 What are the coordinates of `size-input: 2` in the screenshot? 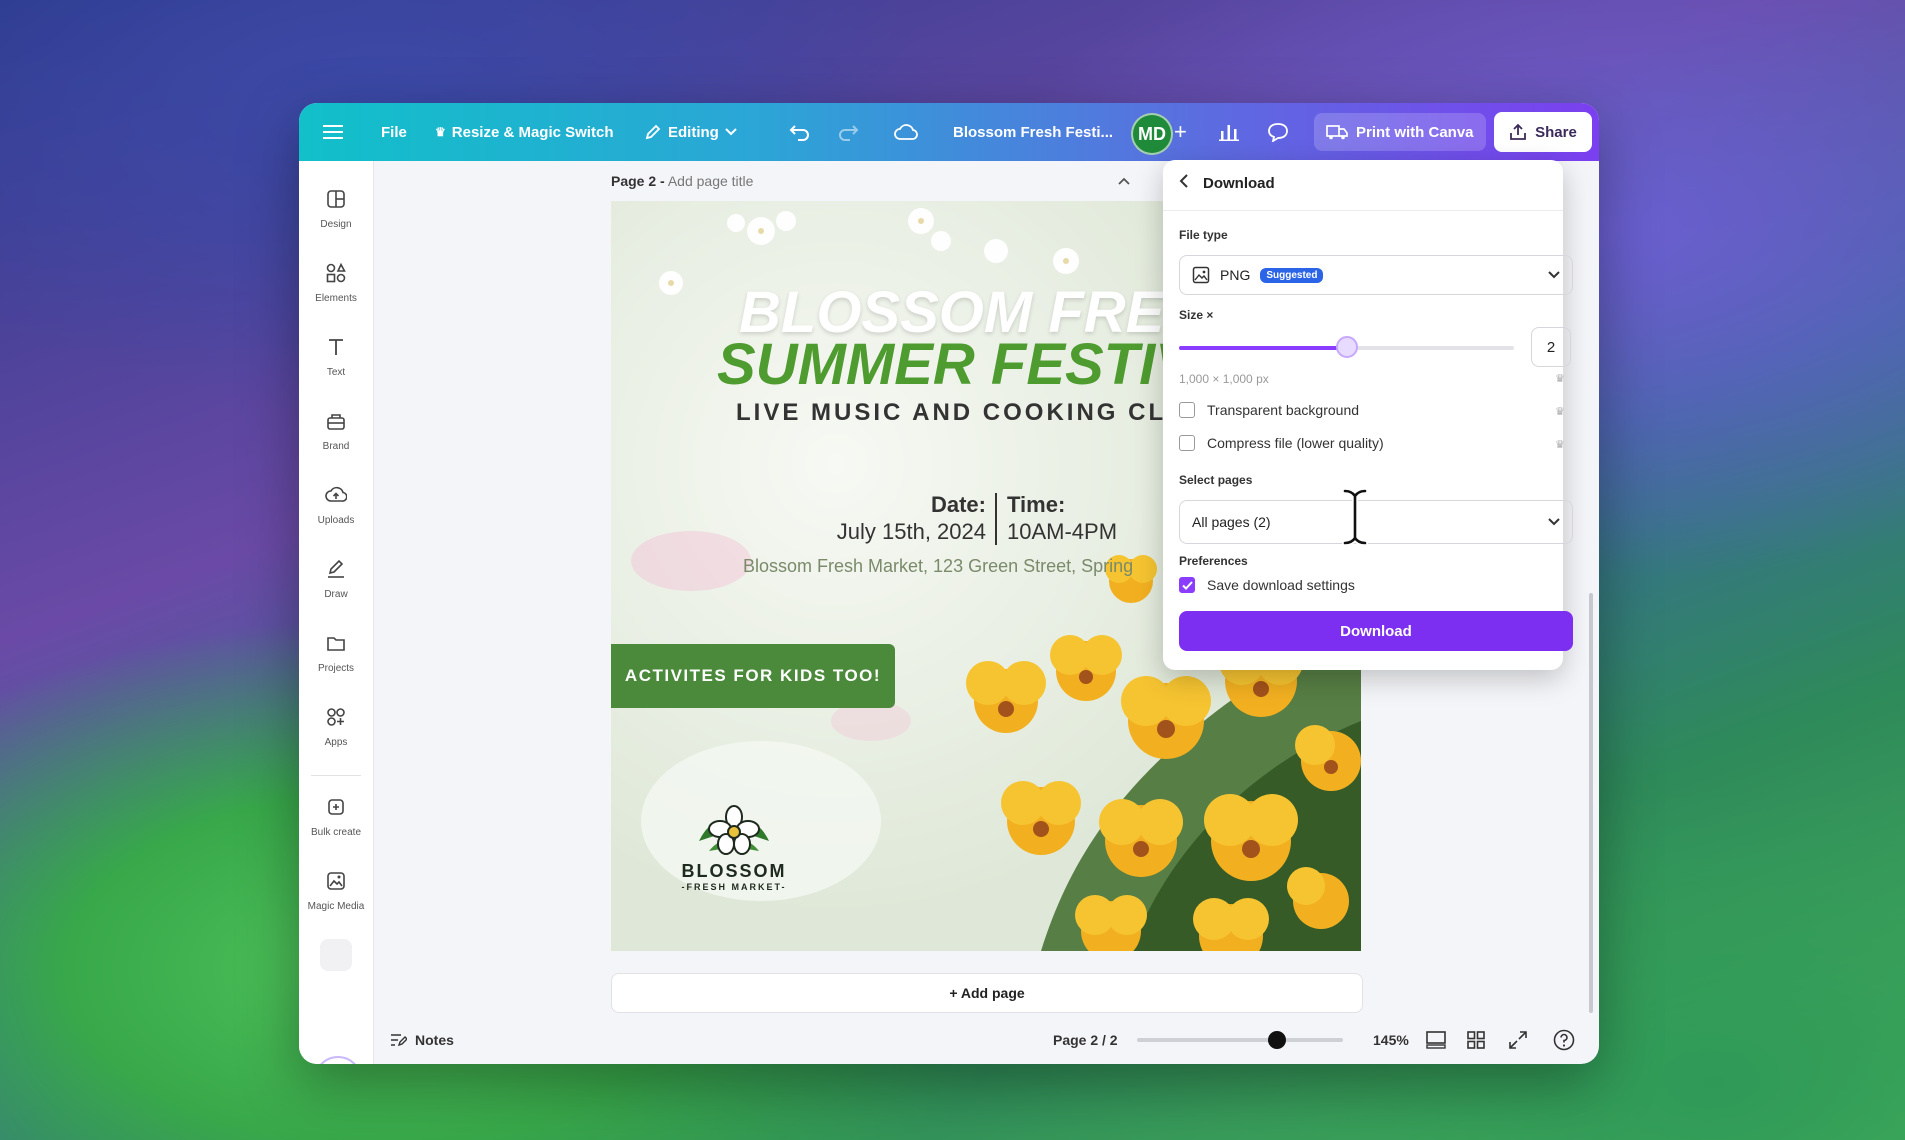 It's located at (1551, 347).